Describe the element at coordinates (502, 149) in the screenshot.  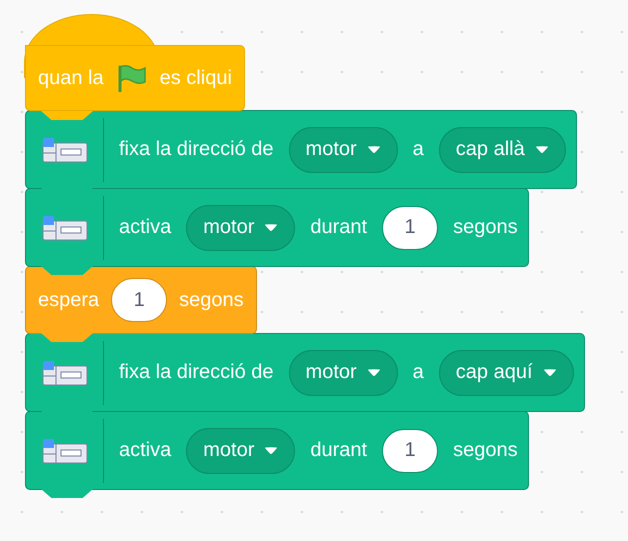
I see `dropdown: cap allà` at that location.